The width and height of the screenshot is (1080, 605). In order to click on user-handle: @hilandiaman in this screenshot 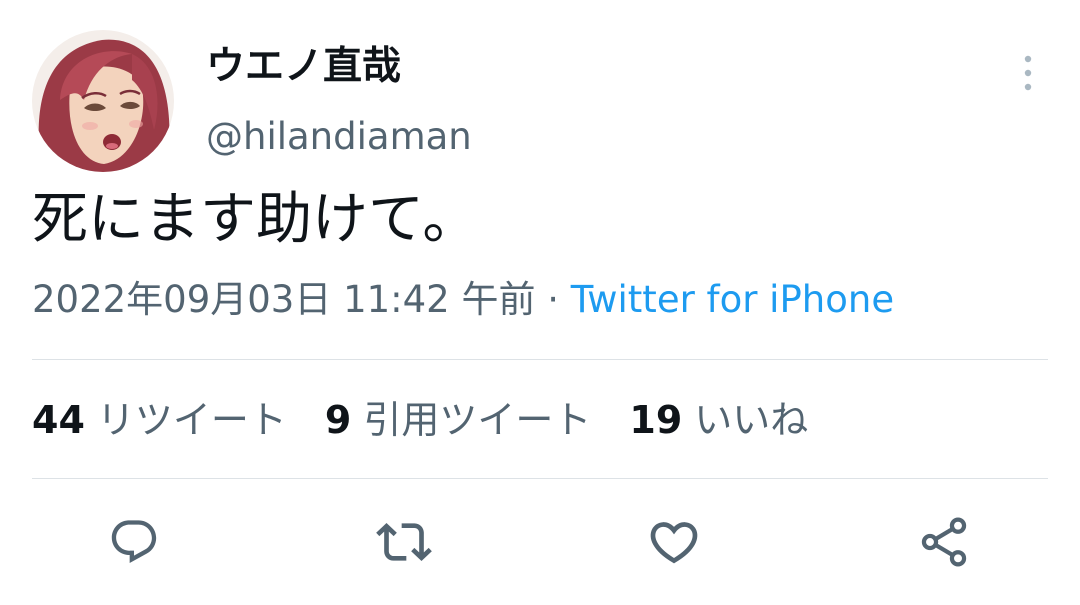, I will do `click(339, 137)`.